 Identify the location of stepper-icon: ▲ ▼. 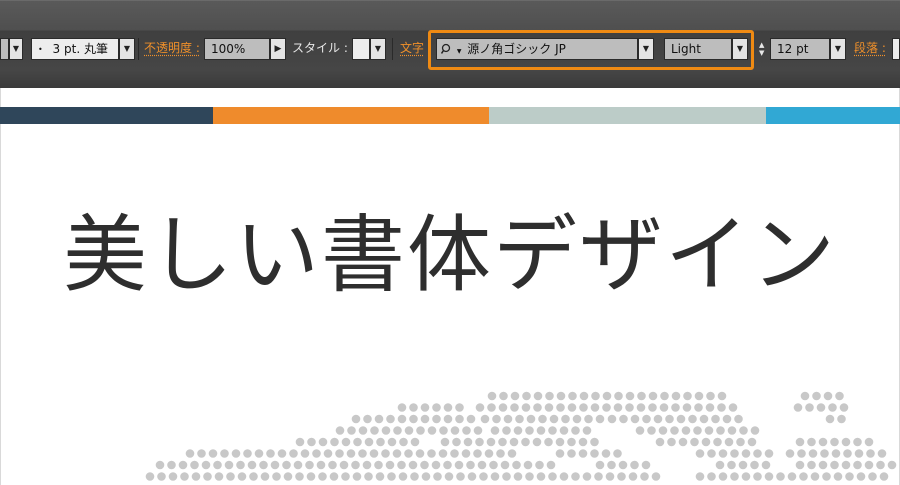
(761, 52).